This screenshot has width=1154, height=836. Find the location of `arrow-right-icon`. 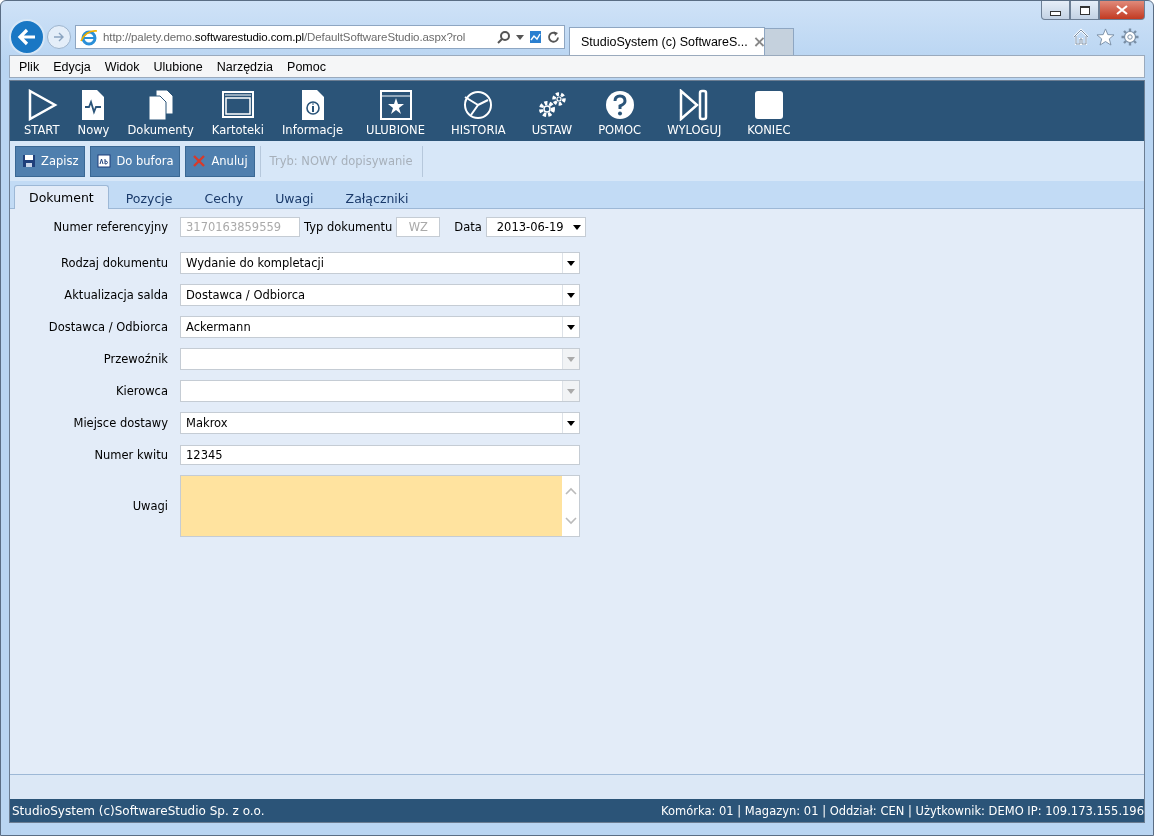

arrow-right-icon is located at coordinates (59, 37).